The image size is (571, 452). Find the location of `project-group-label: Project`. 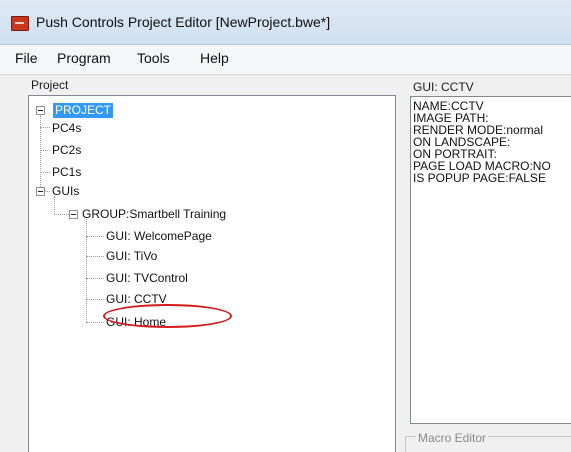

project-group-label: Project is located at coordinates (50, 85).